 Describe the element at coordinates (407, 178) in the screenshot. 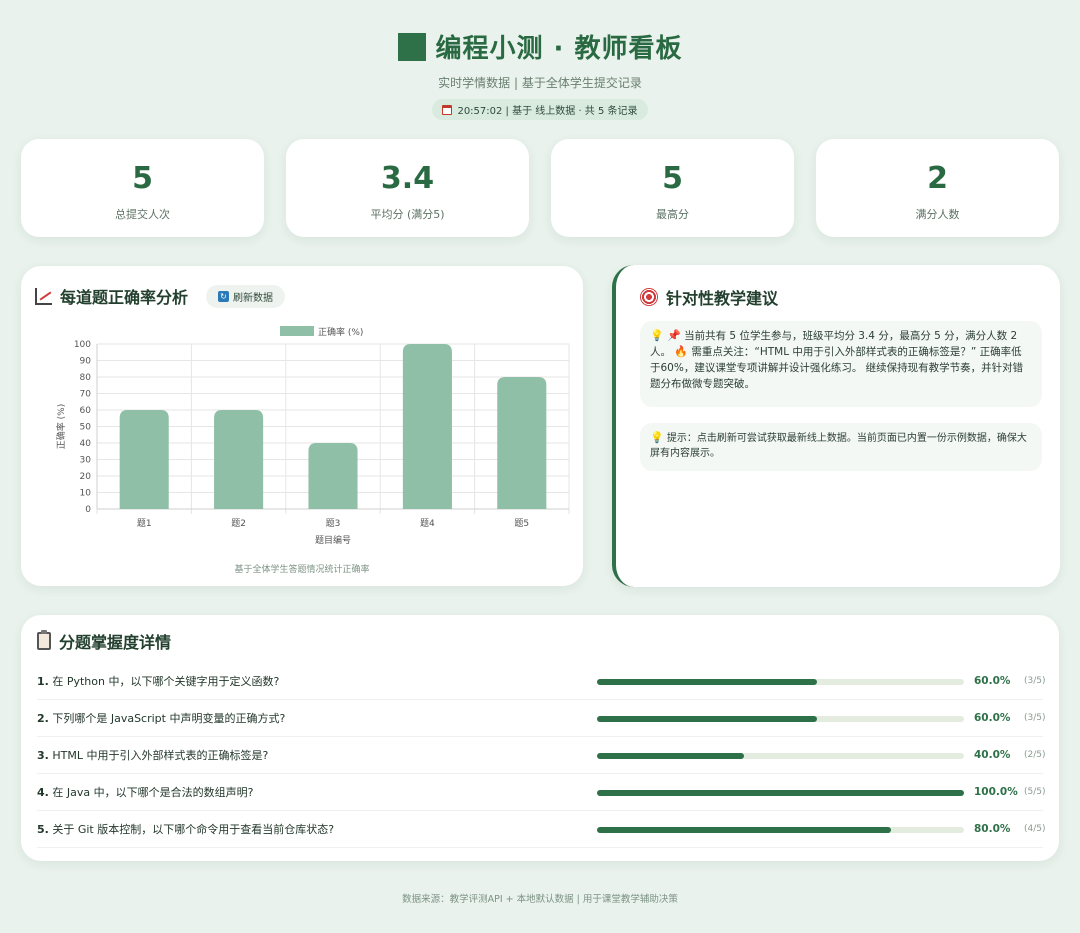

I see `stat-value: 3.4` at that location.